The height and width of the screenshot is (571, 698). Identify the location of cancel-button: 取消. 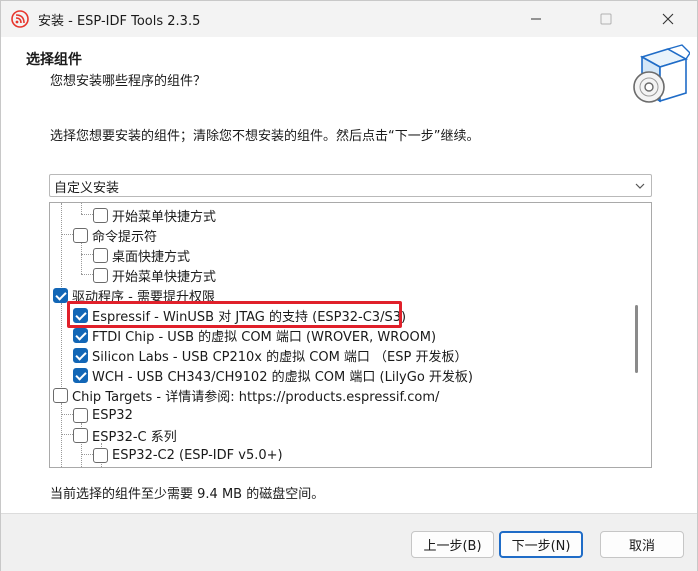
(642, 544).